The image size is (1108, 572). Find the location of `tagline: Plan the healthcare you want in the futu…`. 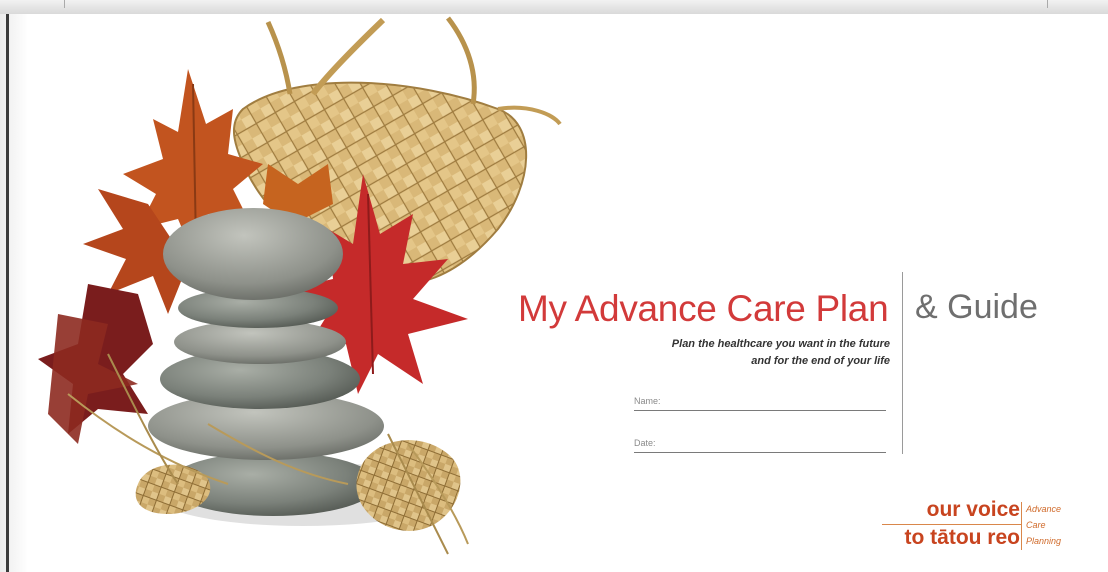

tagline: Plan the healthcare you want in the futu… is located at coordinates (739, 353).